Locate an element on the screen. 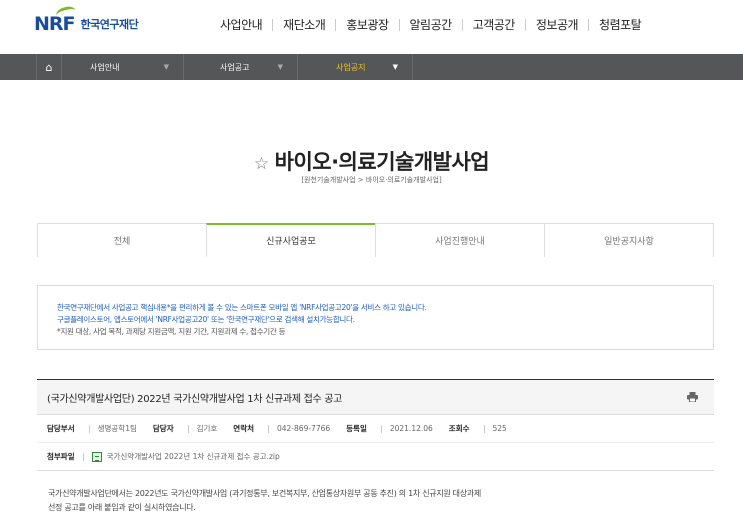 This screenshot has width=743, height=523. nav-item-notice: 알림공간 is located at coordinates (431, 24).